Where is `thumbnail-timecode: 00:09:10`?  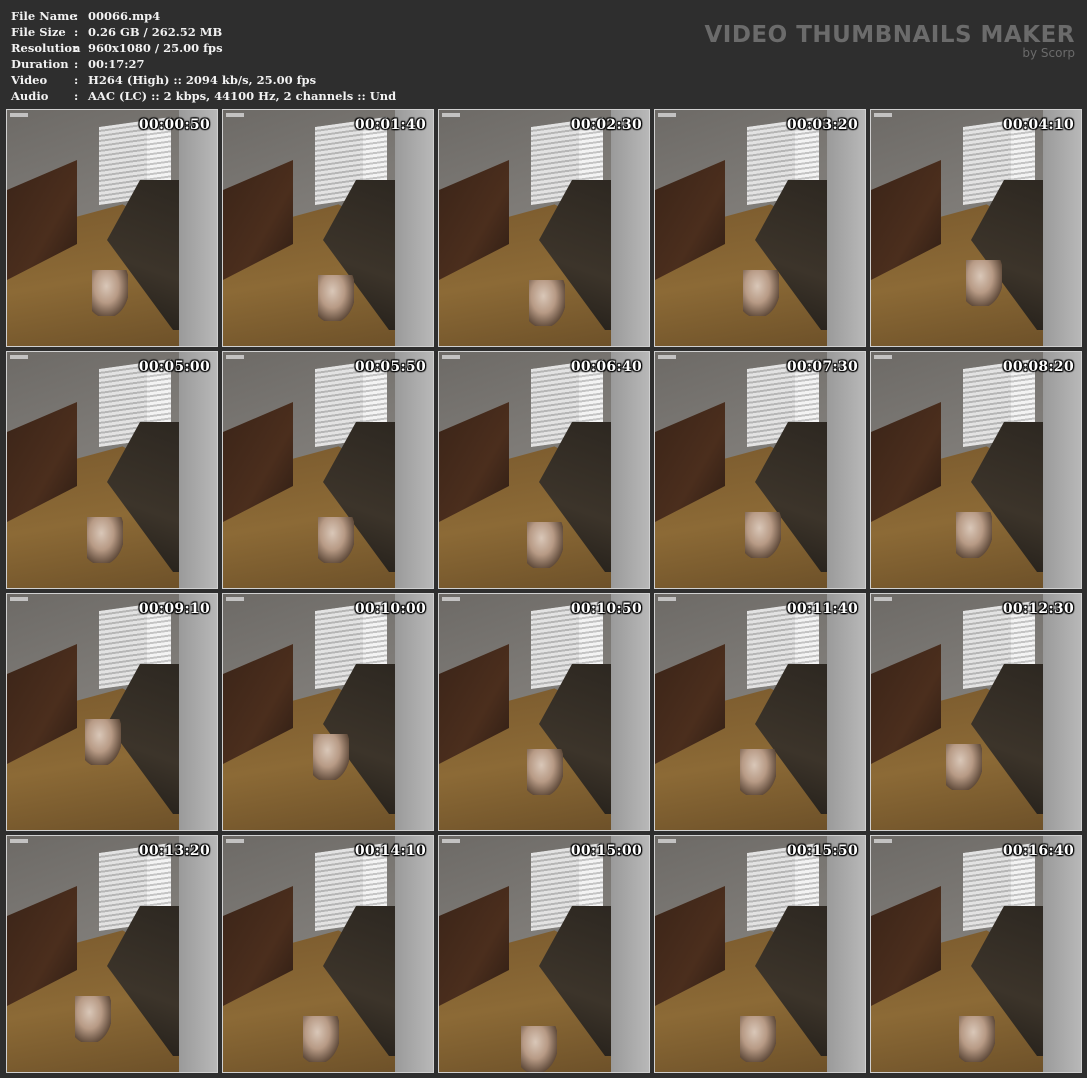
thumbnail-timecode: 00:09:10 is located at coordinates (174, 609).